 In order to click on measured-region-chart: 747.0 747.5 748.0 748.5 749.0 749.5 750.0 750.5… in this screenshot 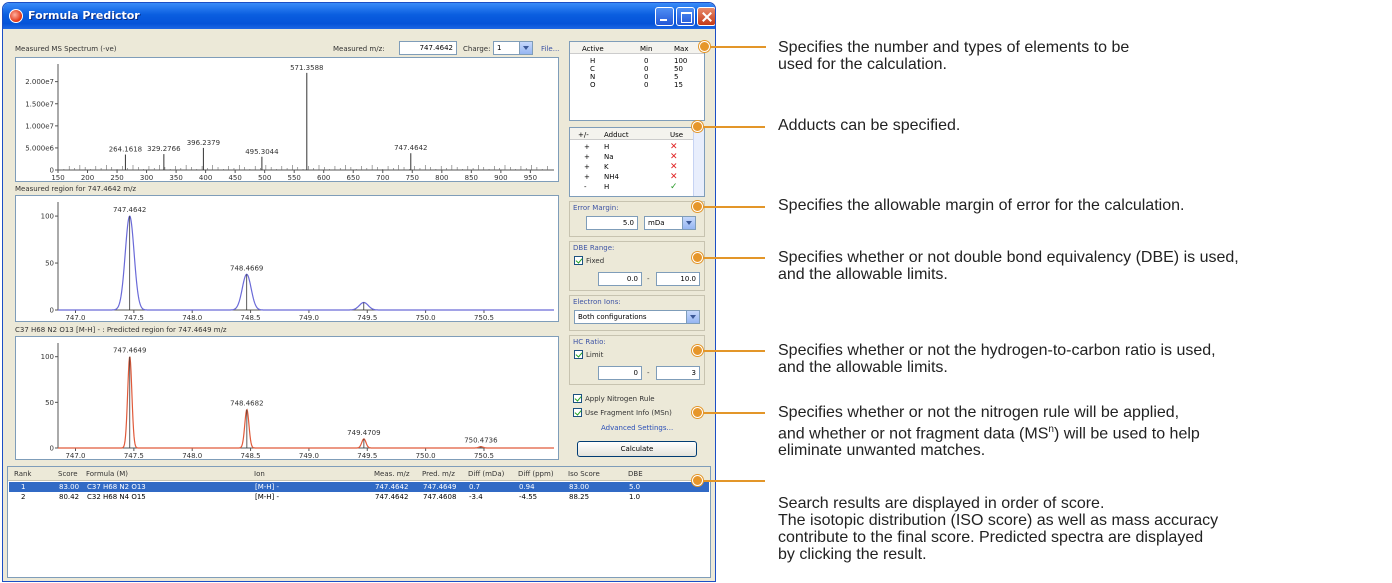, I will do `click(297, 262)`.